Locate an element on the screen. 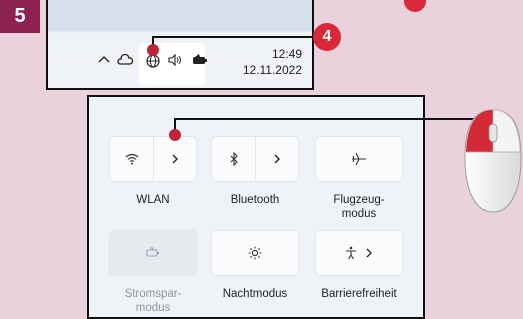 Image resolution: width=523 pixels, height=319 pixels. night-light-label: Nachtmodus is located at coordinates (255, 294).